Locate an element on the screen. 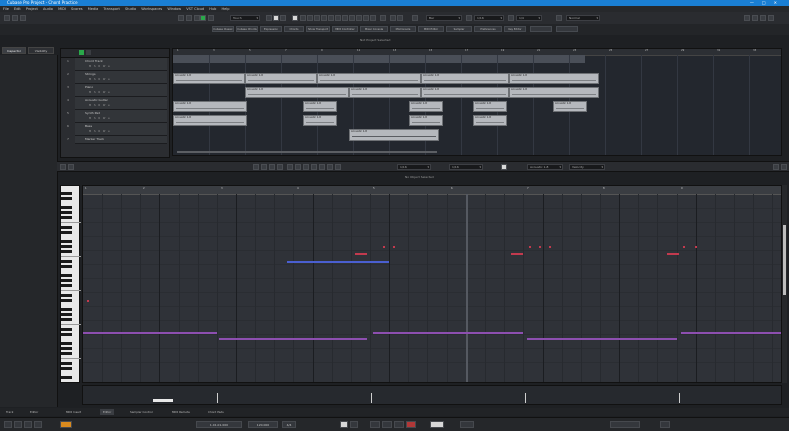 Image resolution: width=789 pixels, height=431 pixels. go-to-end-icon is located at coordinates (28, 424).